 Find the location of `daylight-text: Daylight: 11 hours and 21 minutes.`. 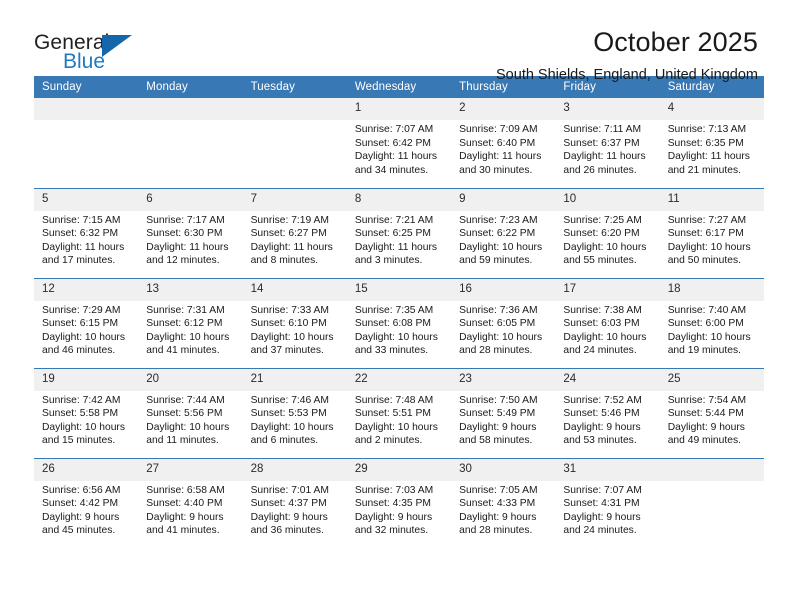

daylight-text: Daylight: 11 hours and 21 minutes. is located at coordinates (708, 163).